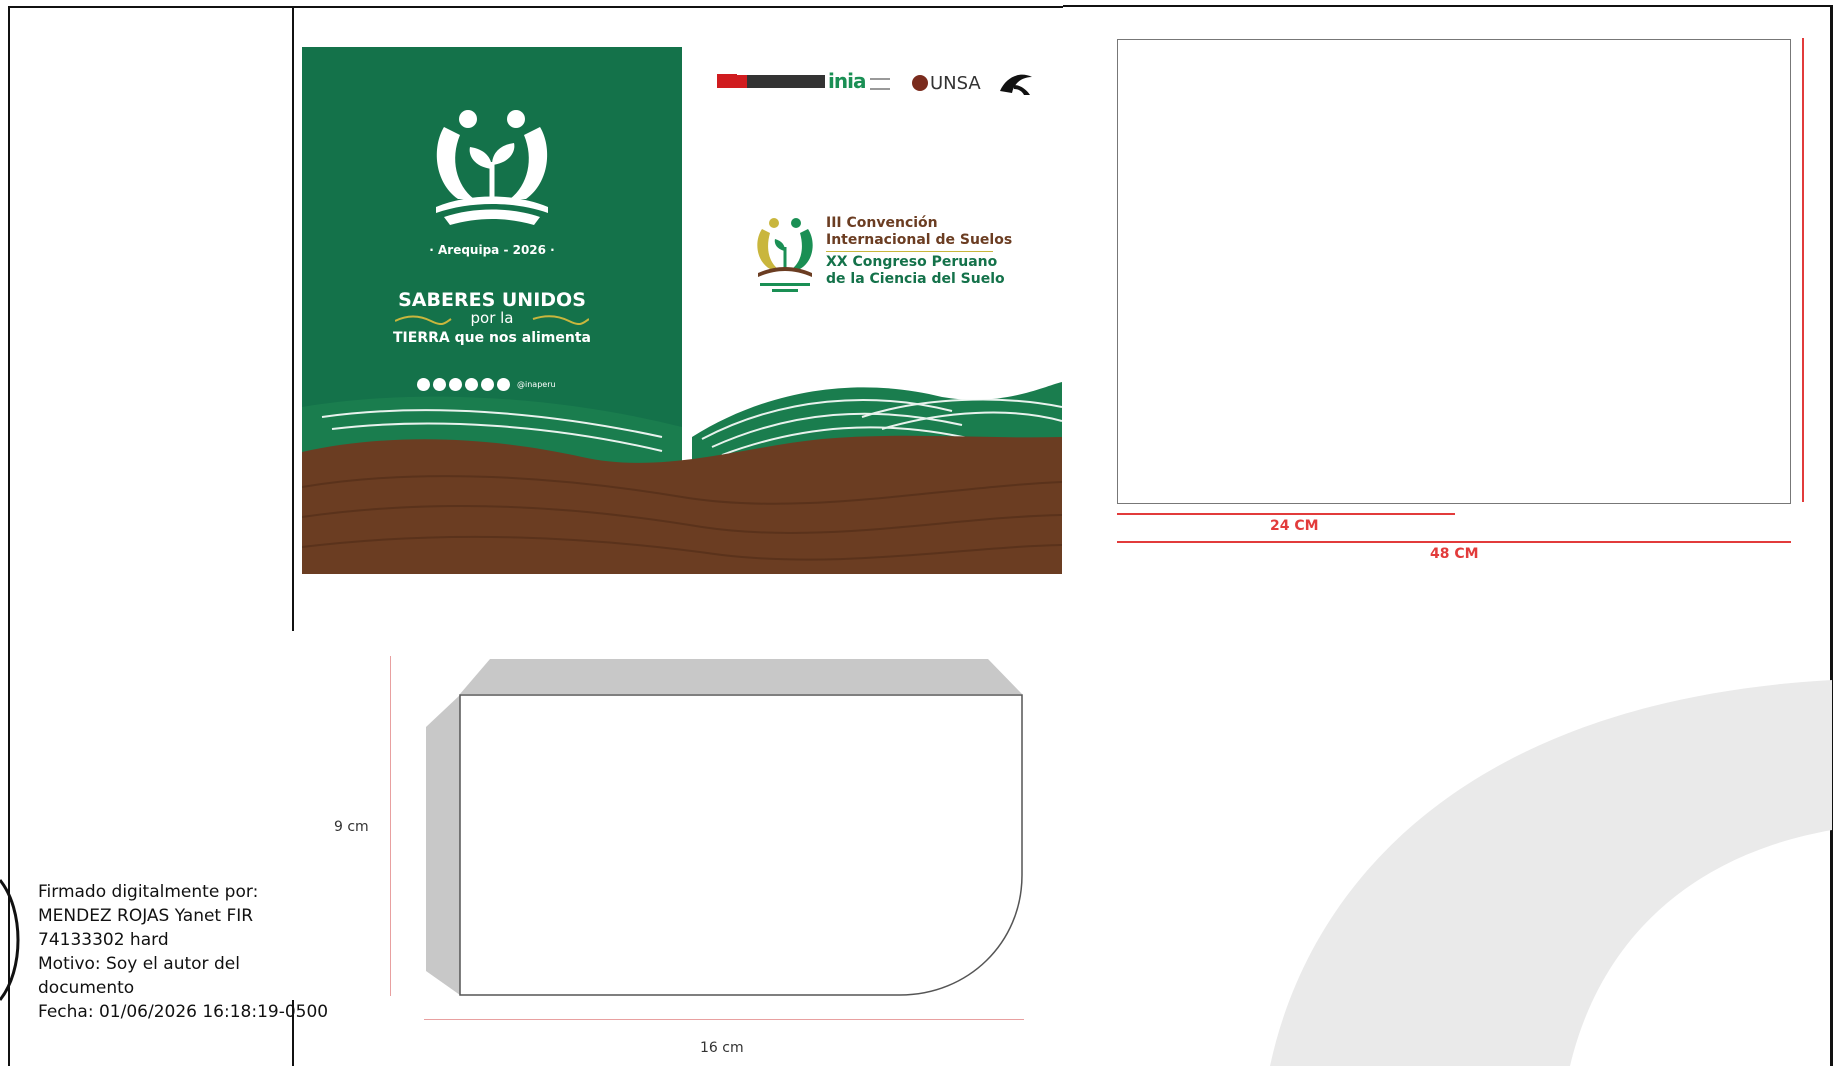 This screenshot has width=1837, height=1066. I want to click on full-width-label: 48 CM, so click(1454, 554).